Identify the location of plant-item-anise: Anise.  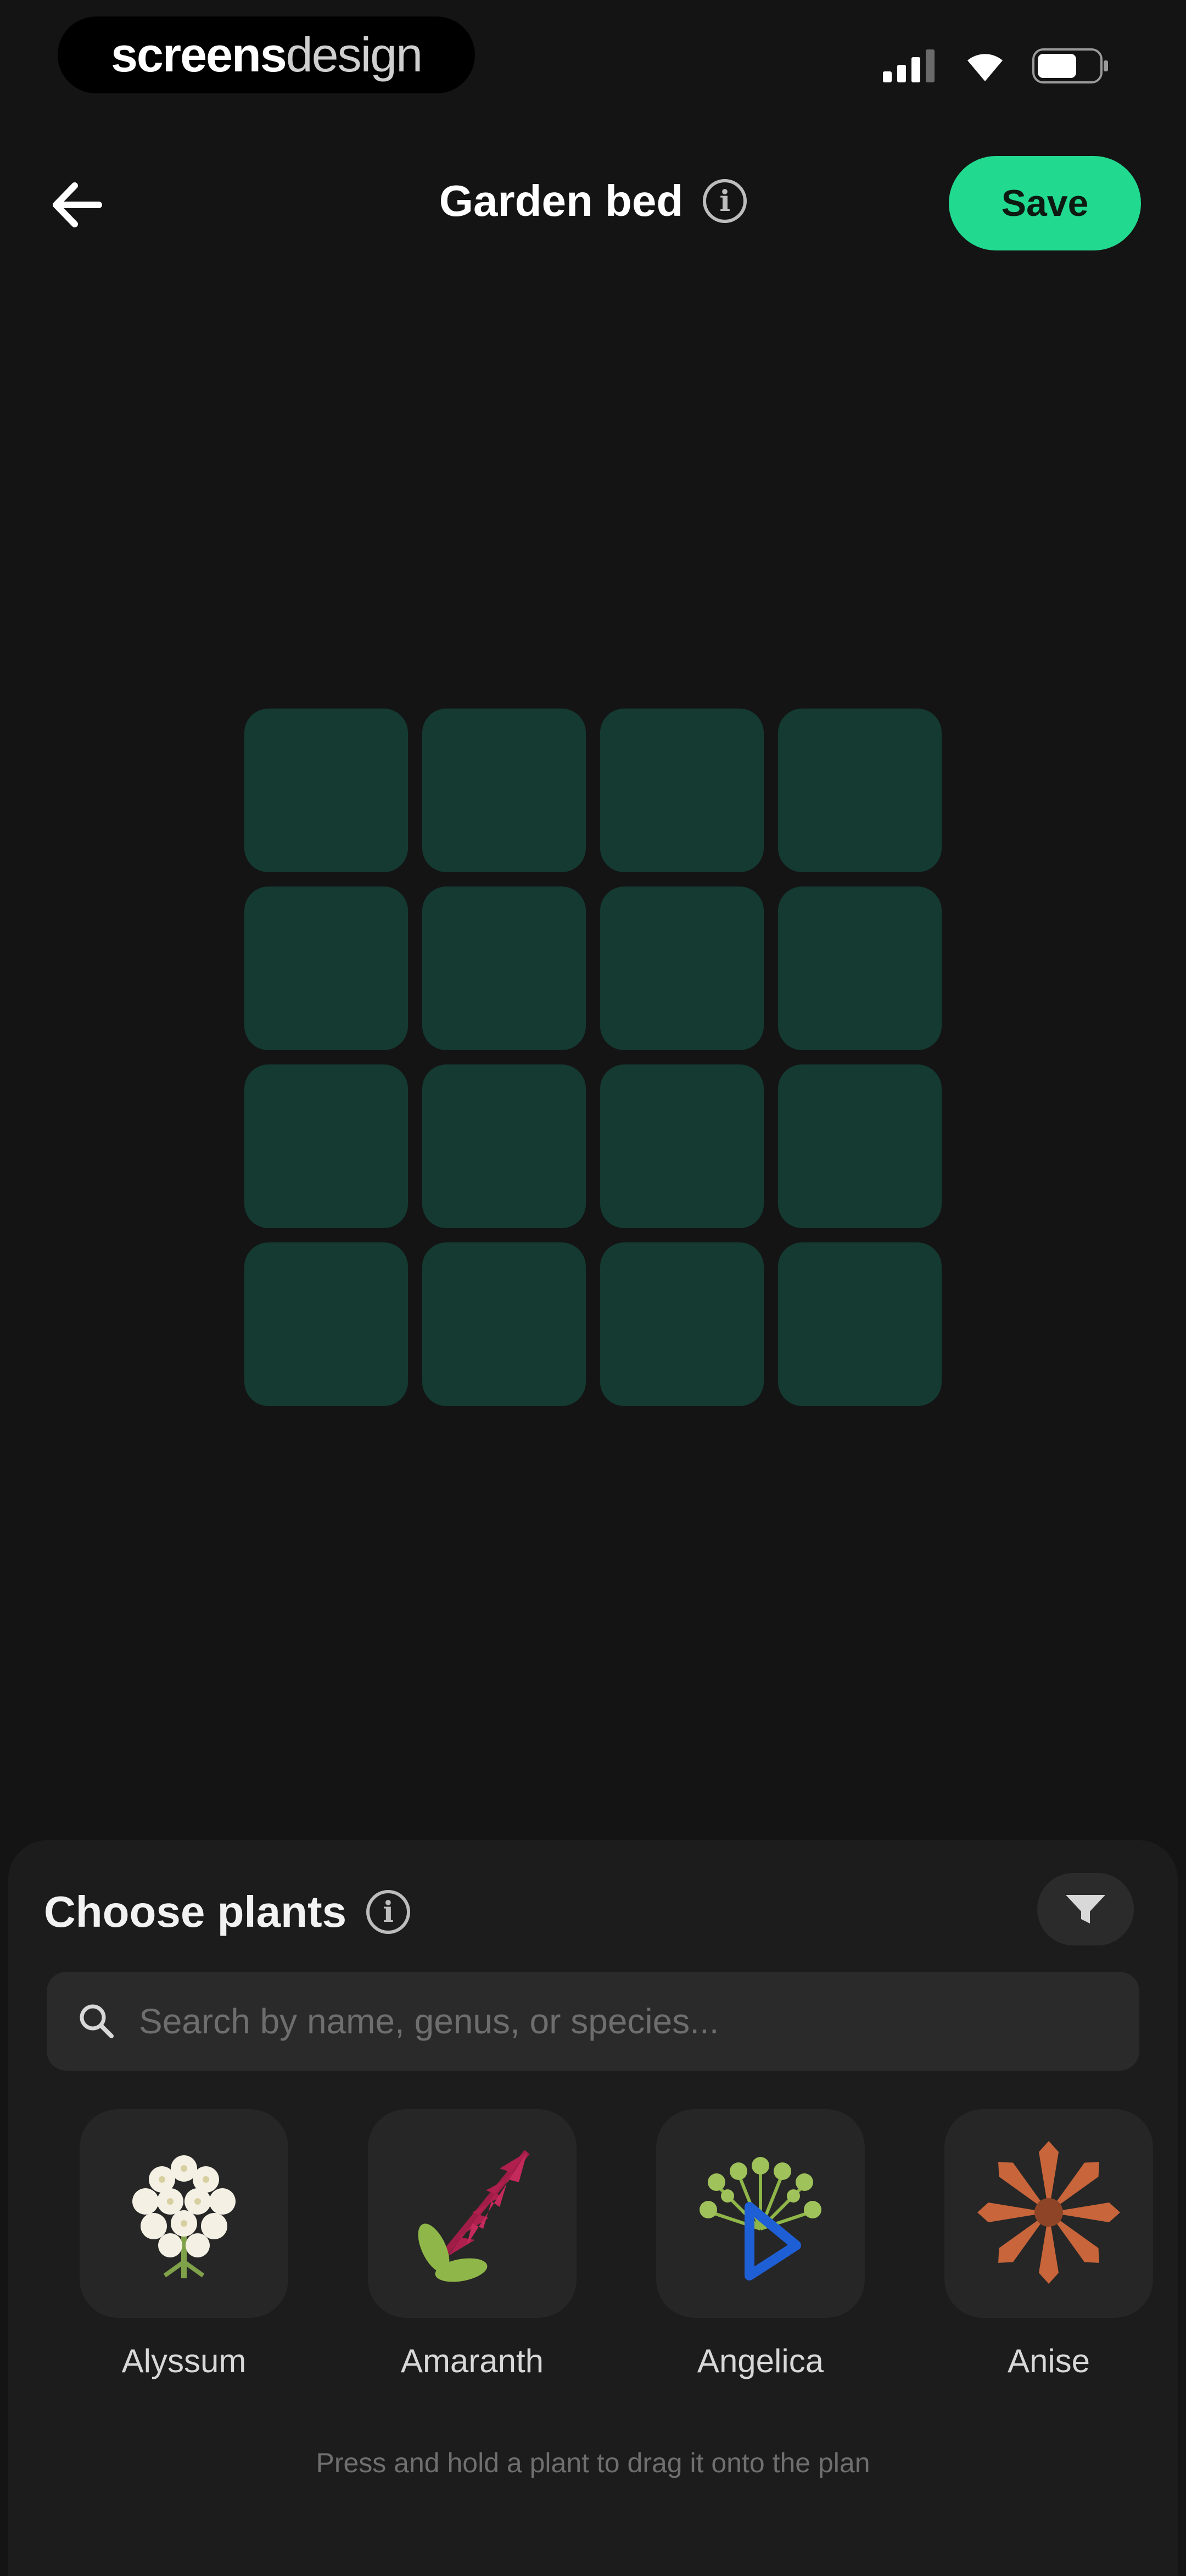
(1048, 2252).